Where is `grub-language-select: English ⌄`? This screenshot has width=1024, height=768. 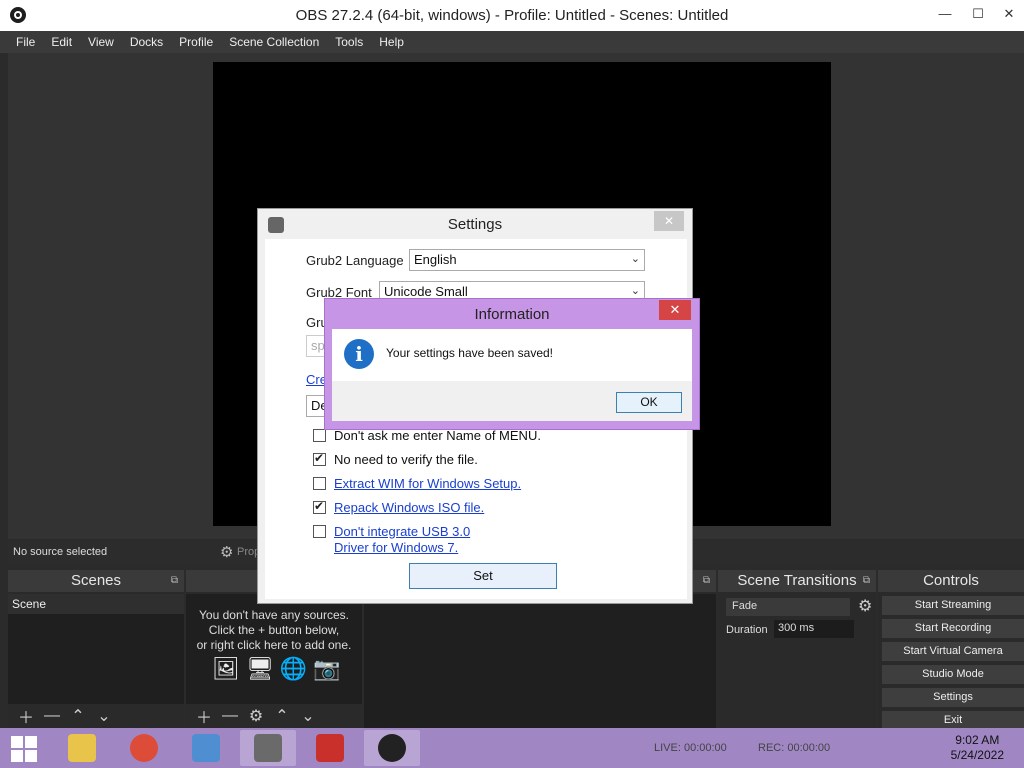
grub-language-select: English ⌄ is located at coordinates (527, 260).